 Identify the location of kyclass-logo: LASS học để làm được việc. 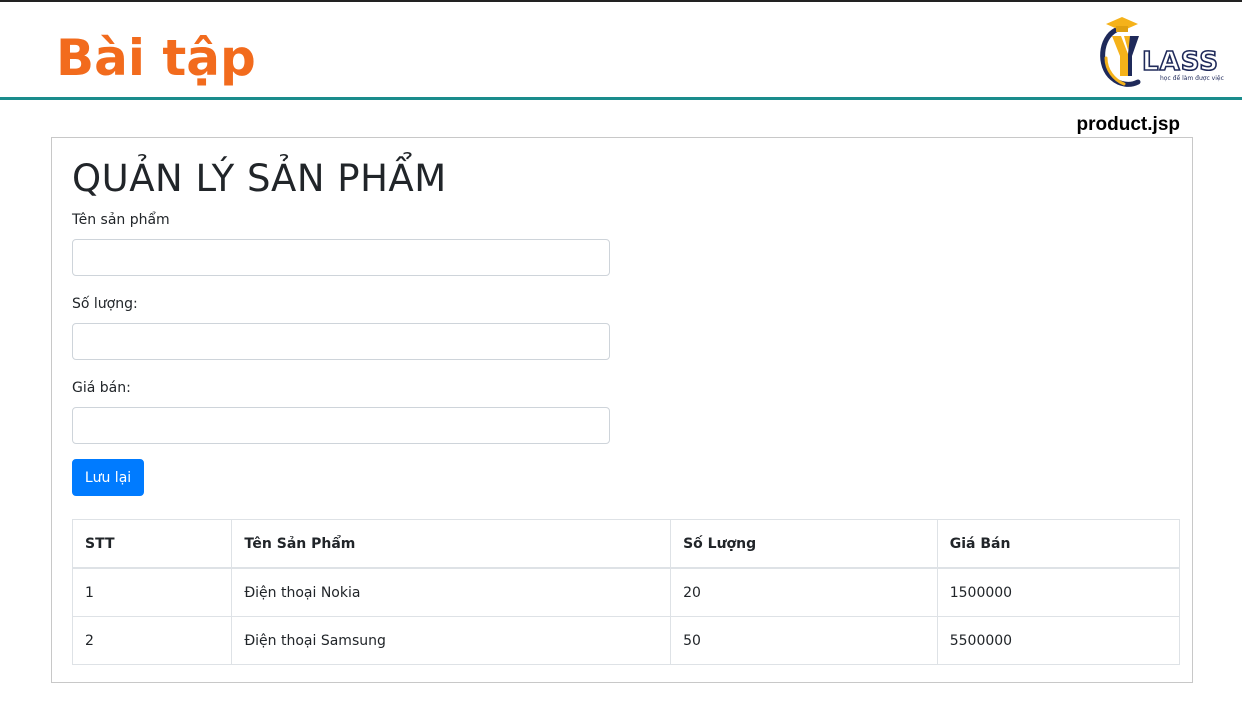
(1160, 53).